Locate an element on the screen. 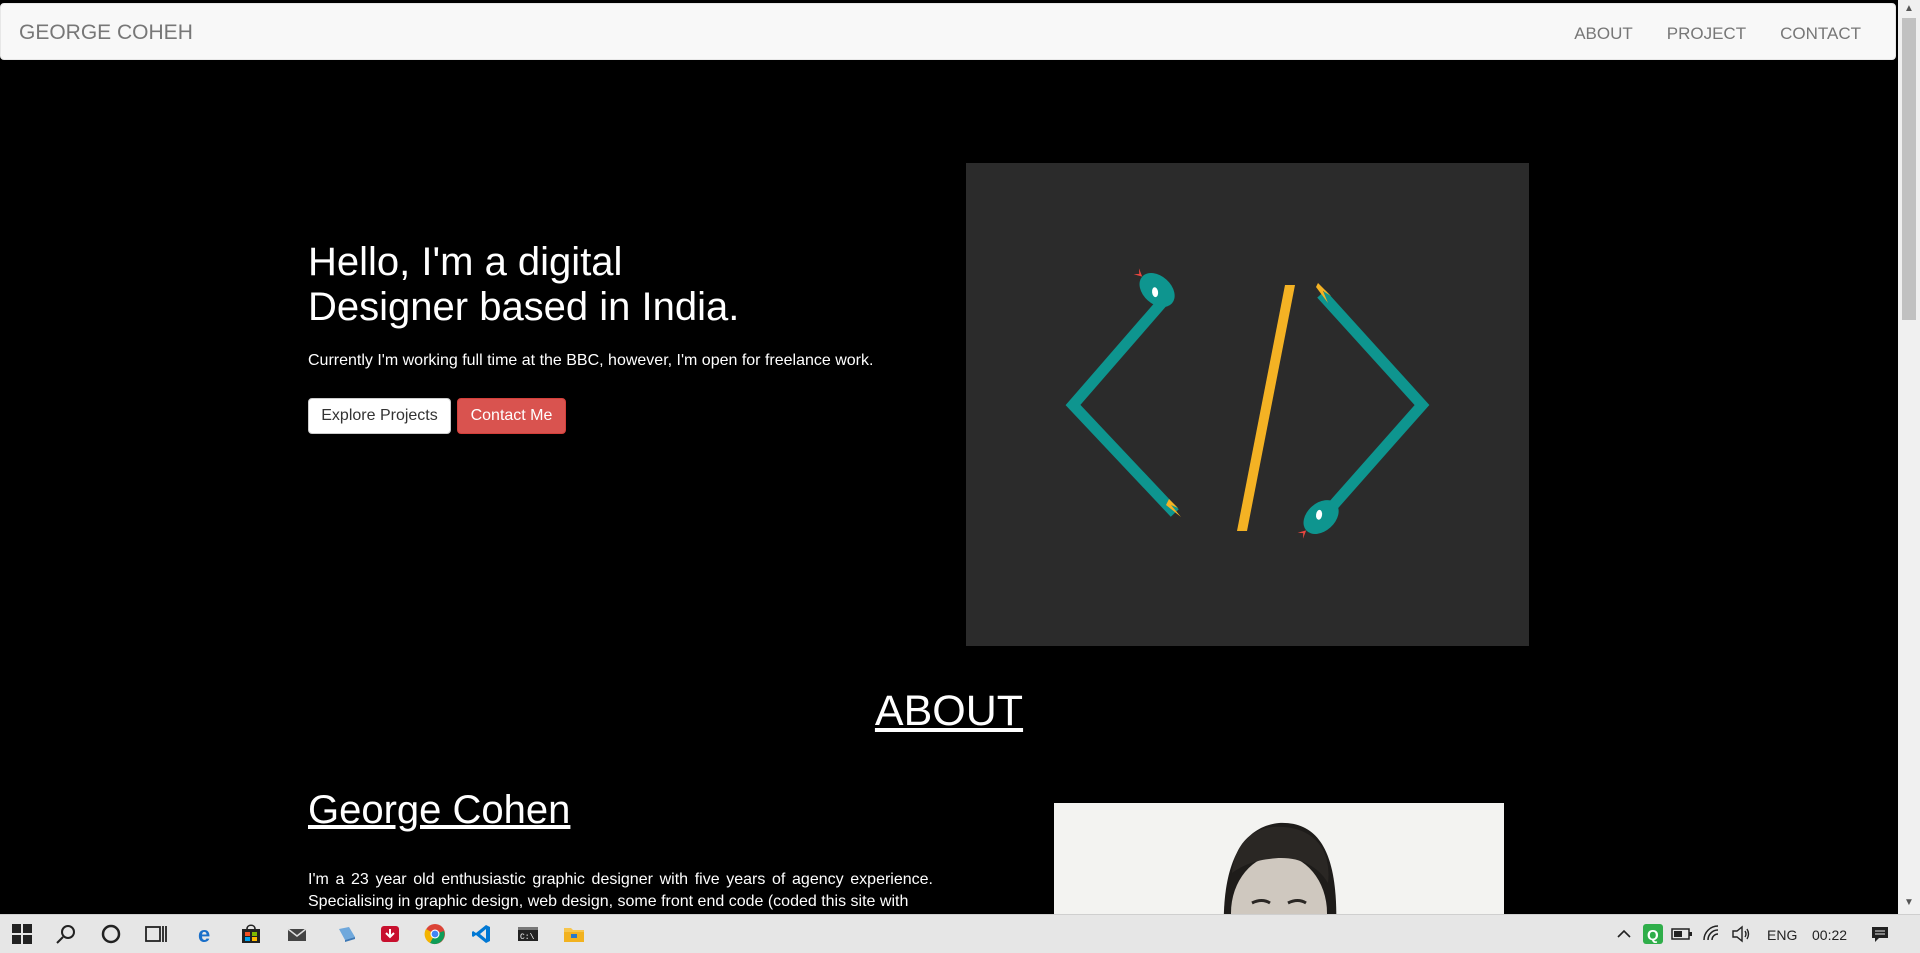 This screenshot has width=1920, height=953. cortana-icon is located at coordinates (111, 934).